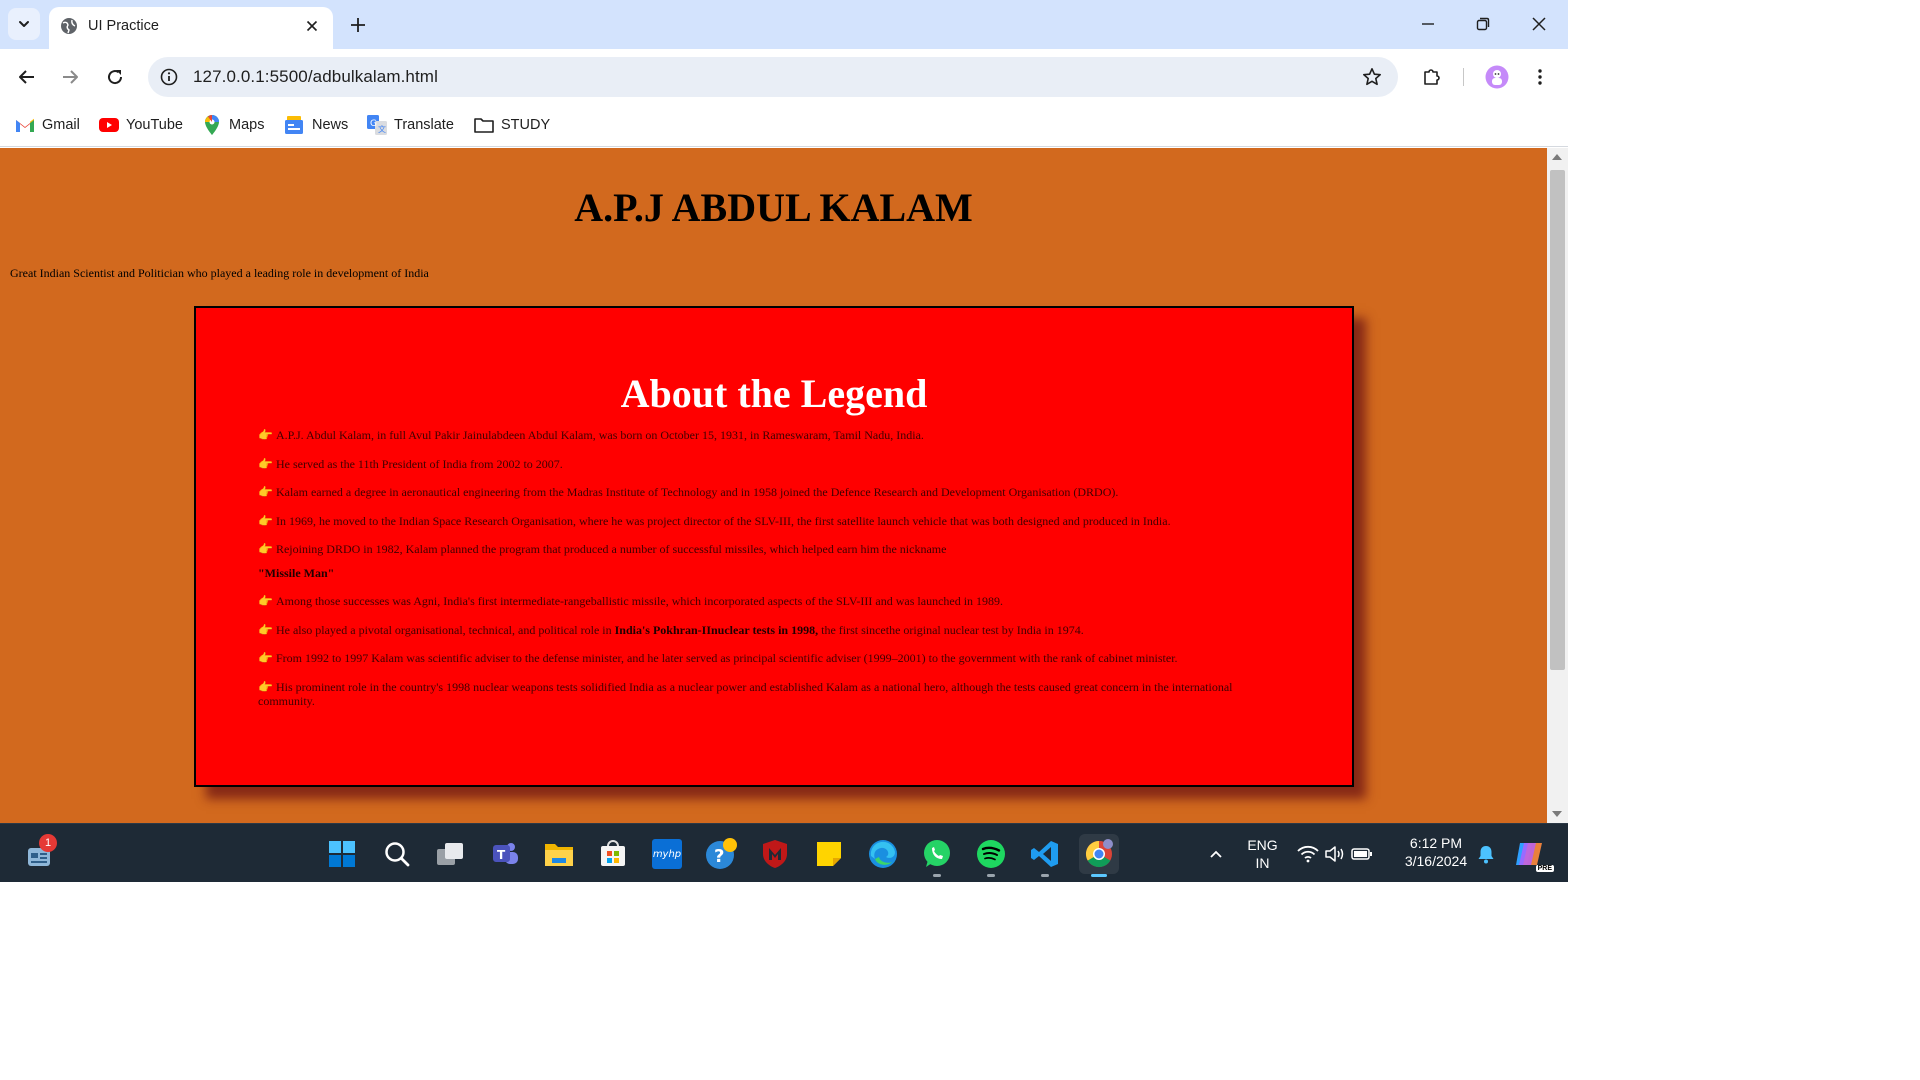 The image size is (1920, 1080). Describe the element at coordinates (424, 125) in the screenshot. I see `bookmark-label: Translate` at that location.